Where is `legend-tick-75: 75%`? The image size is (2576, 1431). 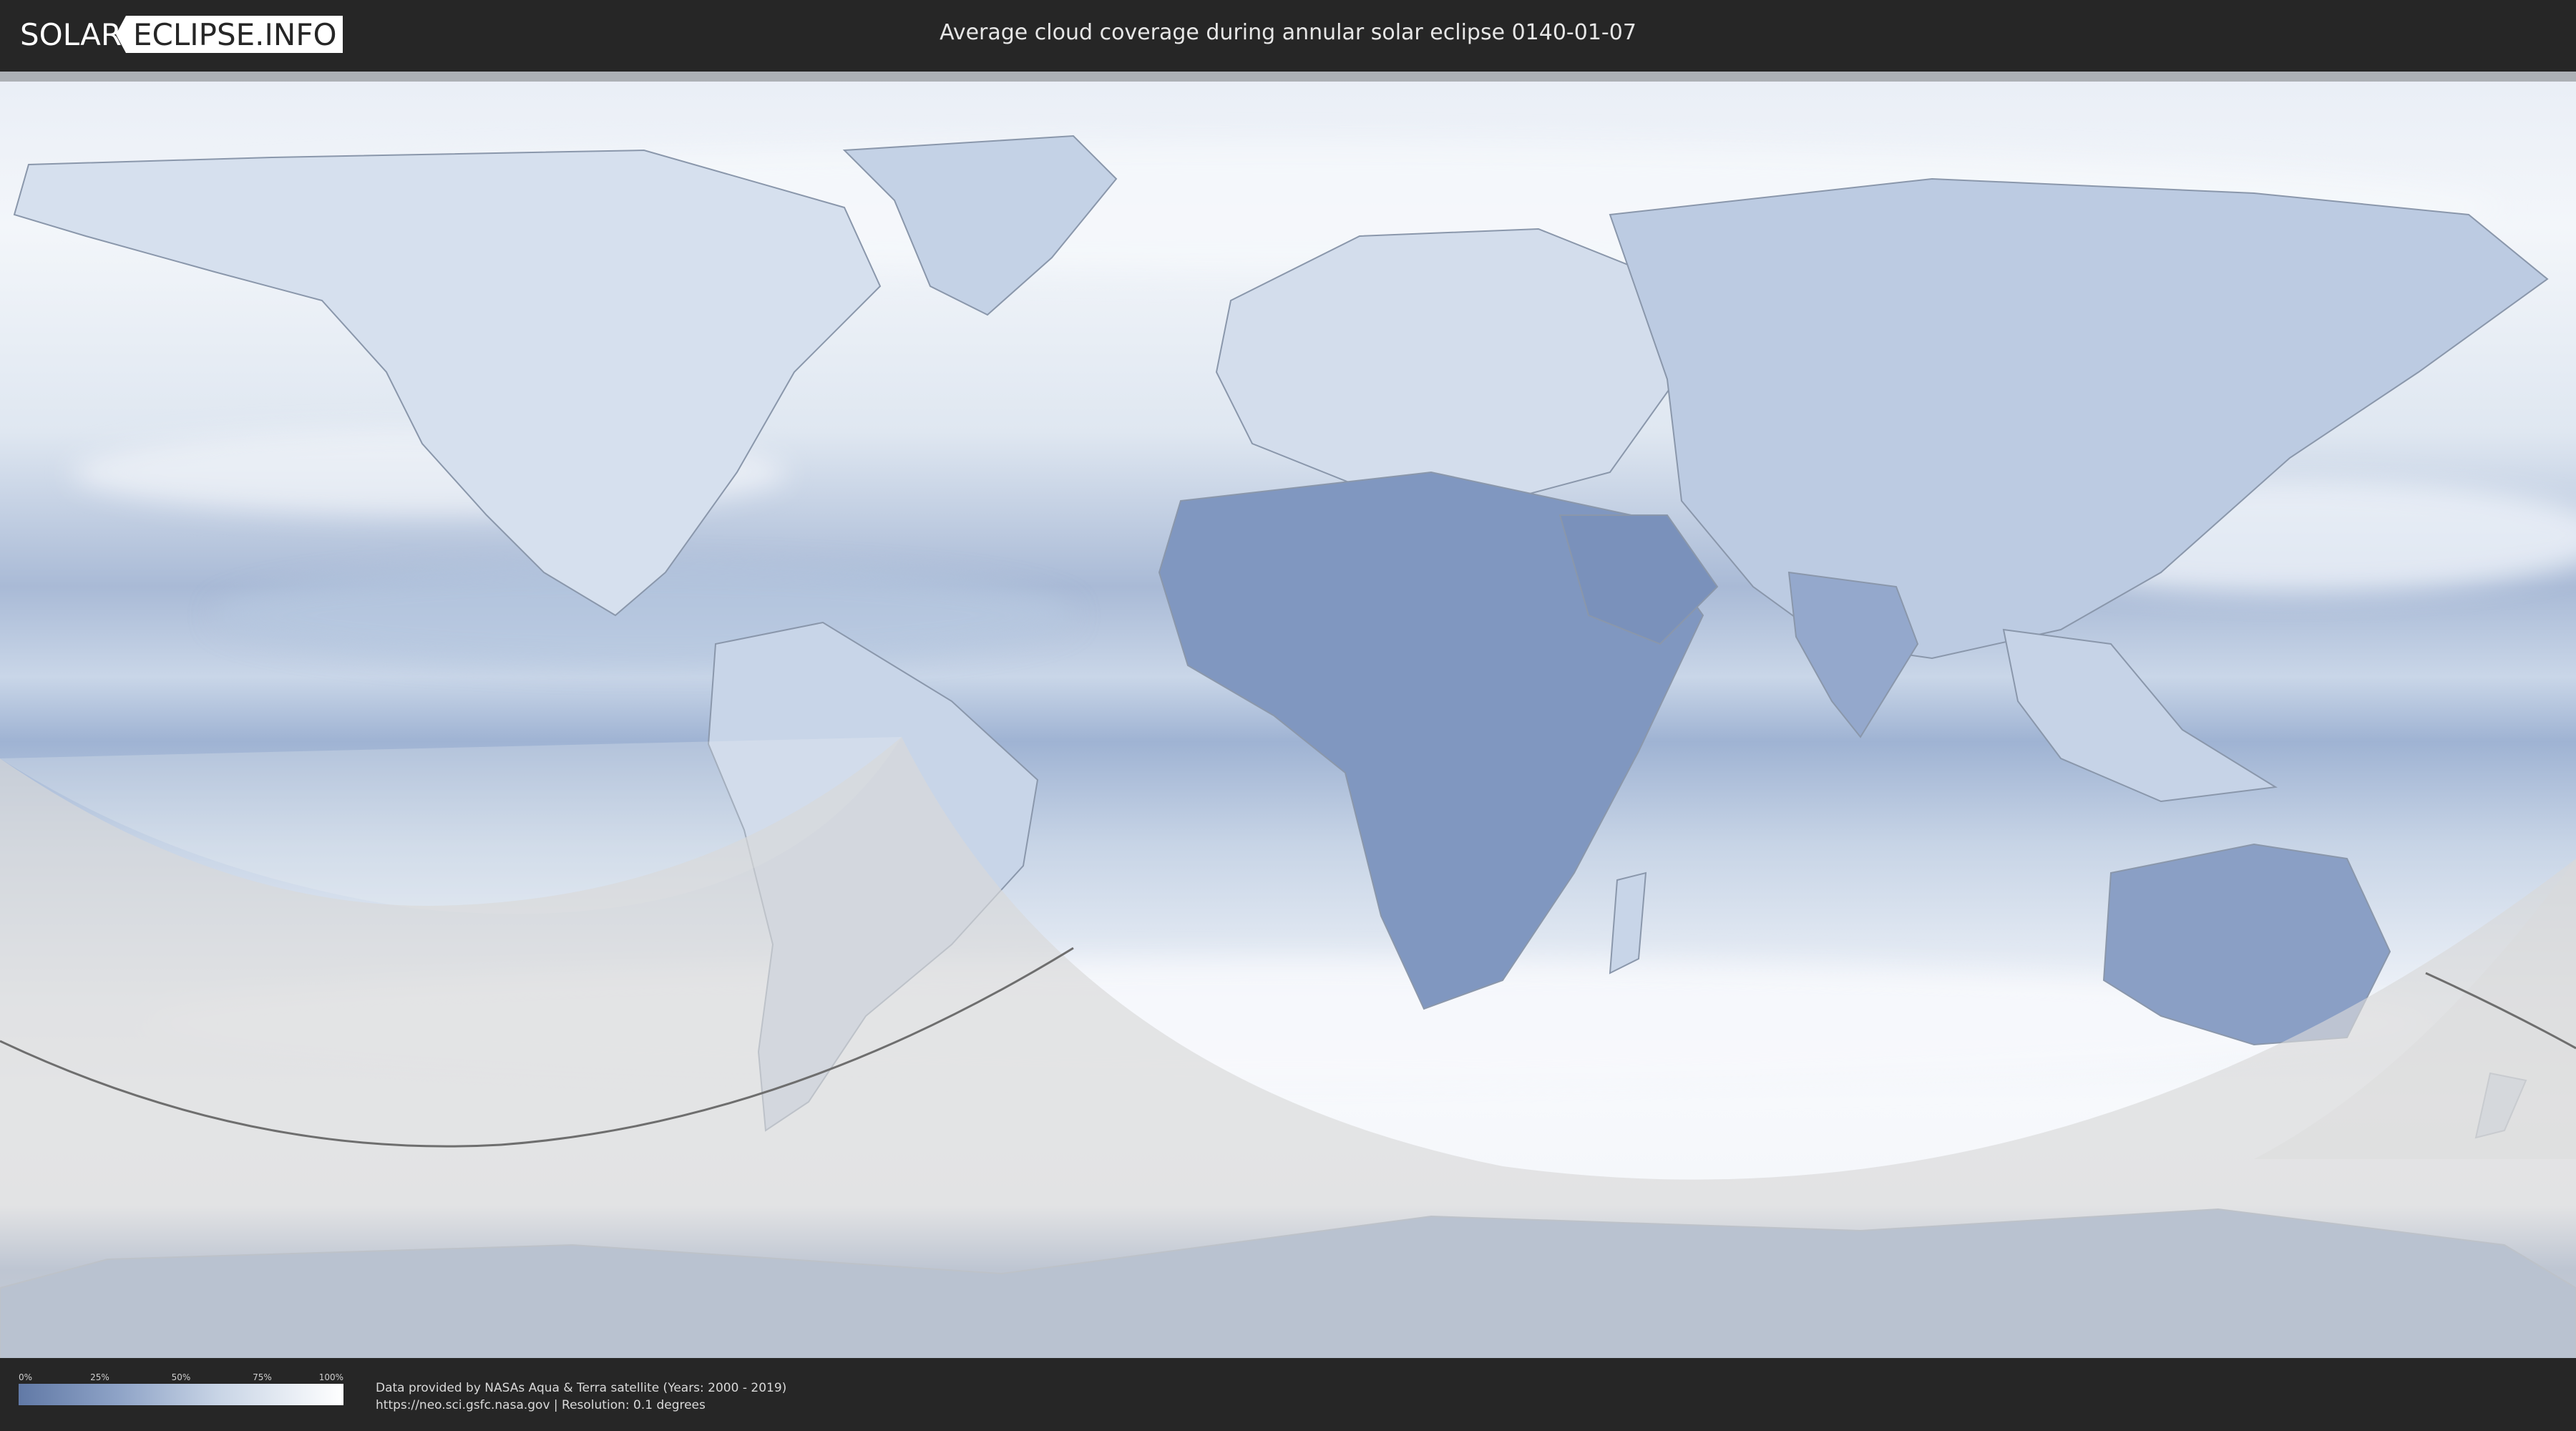 legend-tick-75: 75% is located at coordinates (262, 1377).